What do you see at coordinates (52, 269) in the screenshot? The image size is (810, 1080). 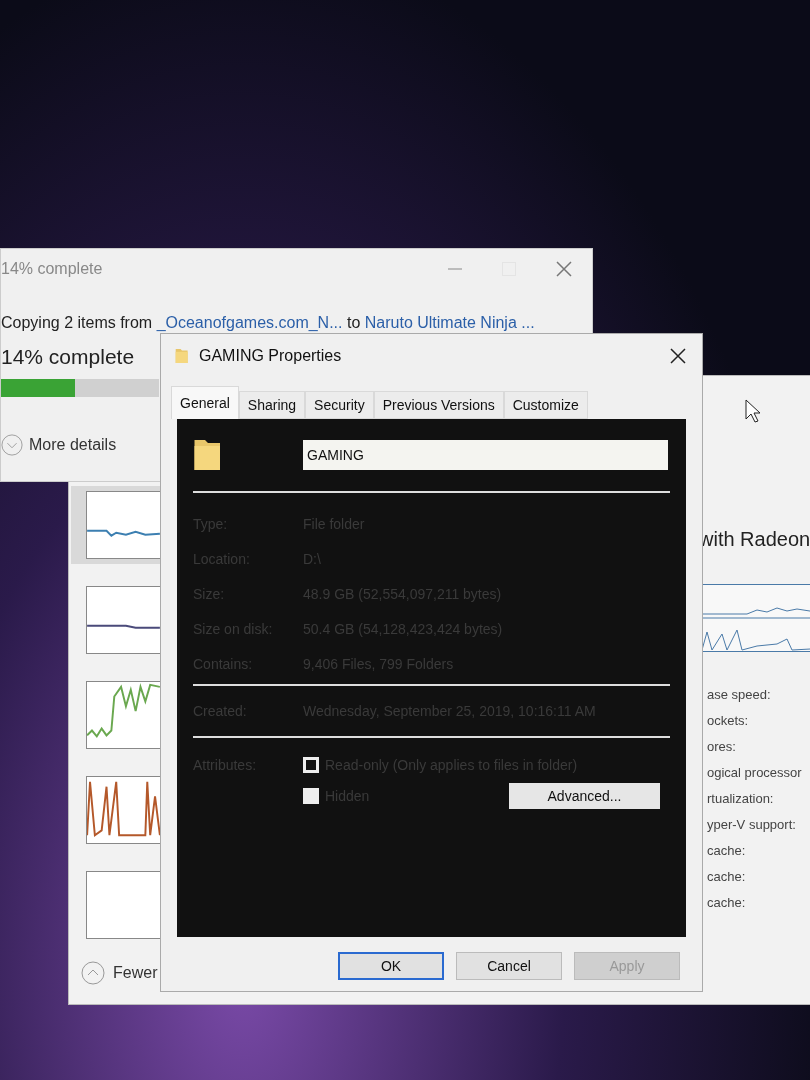 I see `window-title: 14% complete` at bounding box center [52, 269].